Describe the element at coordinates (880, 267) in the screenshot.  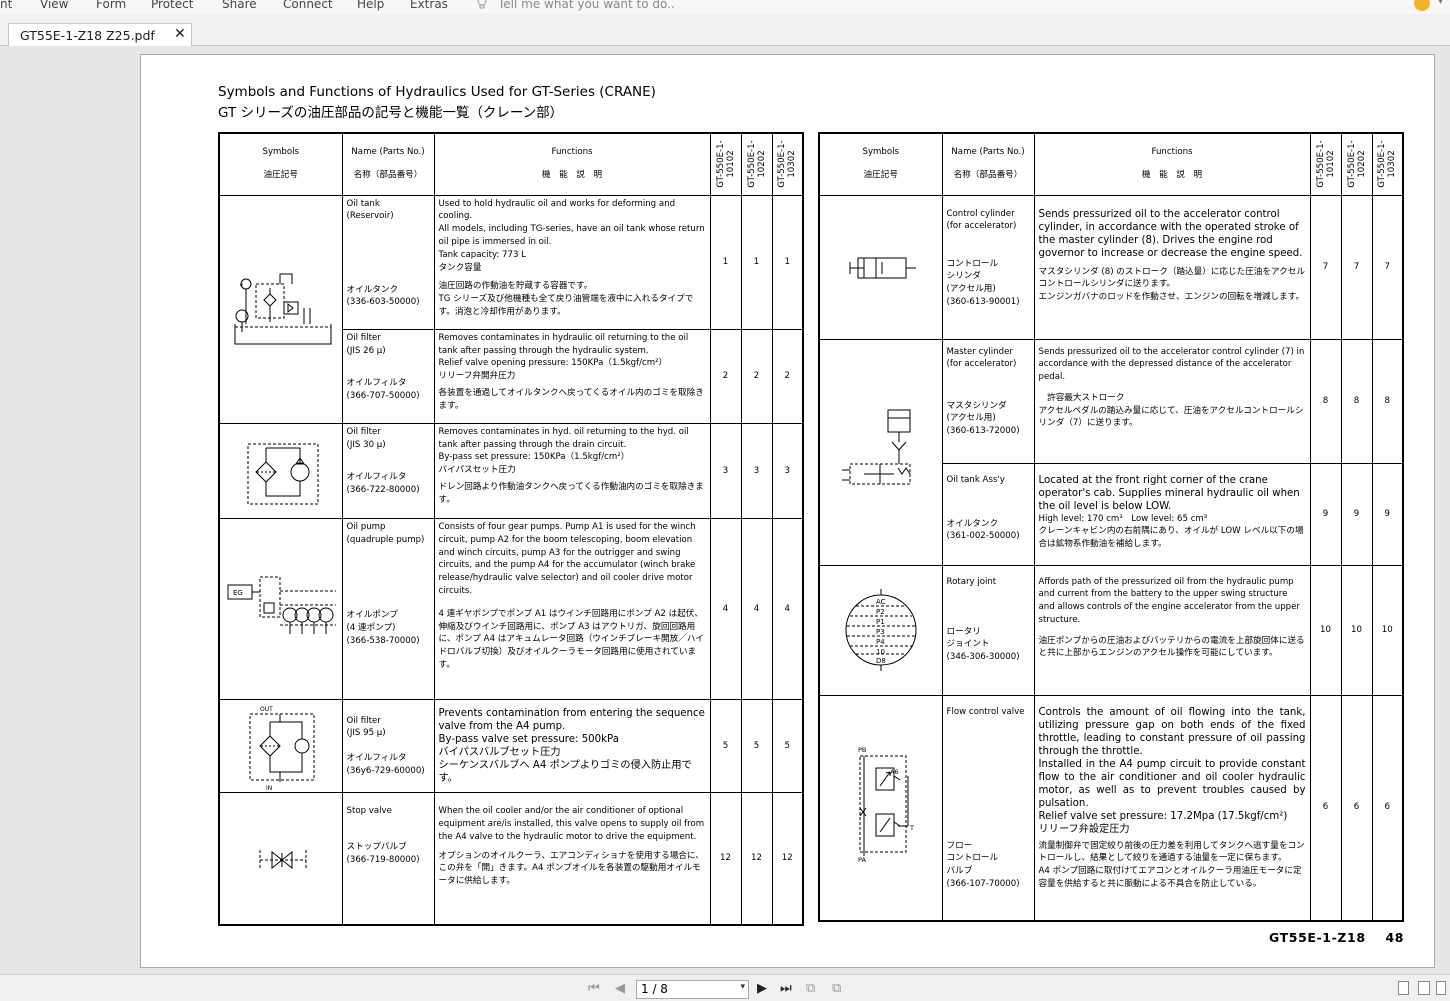
I see `control-cylinder-symbol-icon` at that location.